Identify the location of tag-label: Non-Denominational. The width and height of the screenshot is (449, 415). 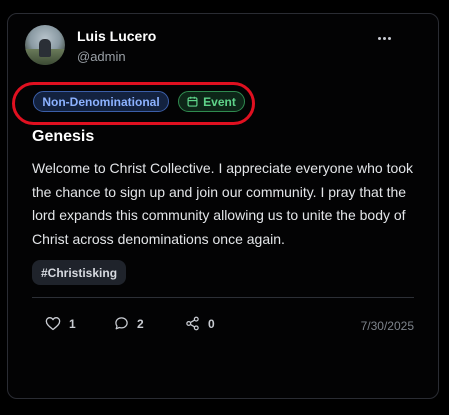
(101, 101).